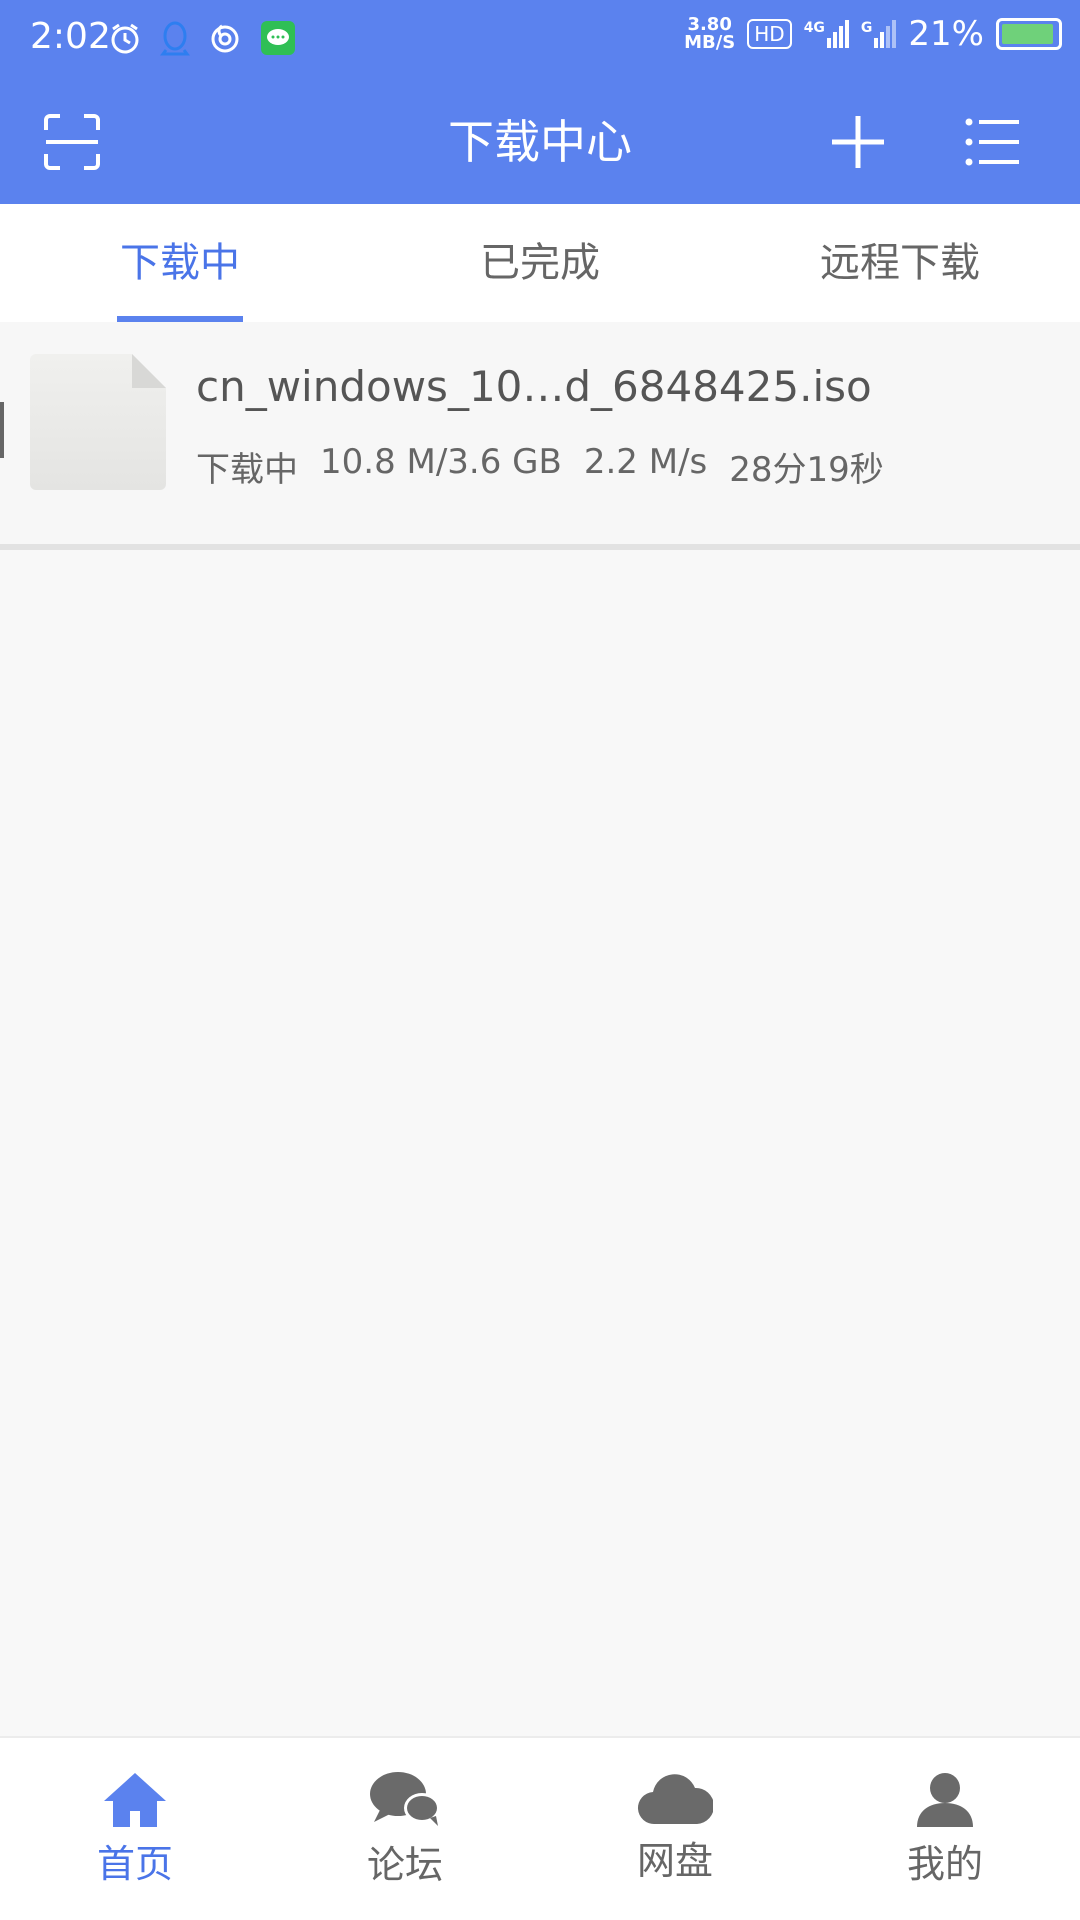 This screenshot has width=1080, height=1920. I want to click on page-title: 下载中心, so click(540, 142).